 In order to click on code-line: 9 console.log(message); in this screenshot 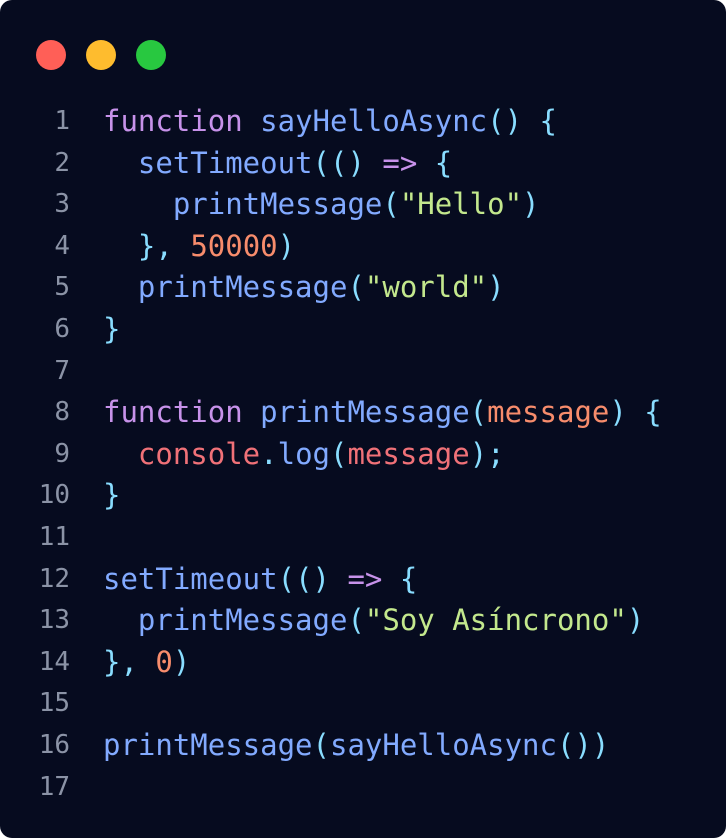, I will do `click(363, 455)`.